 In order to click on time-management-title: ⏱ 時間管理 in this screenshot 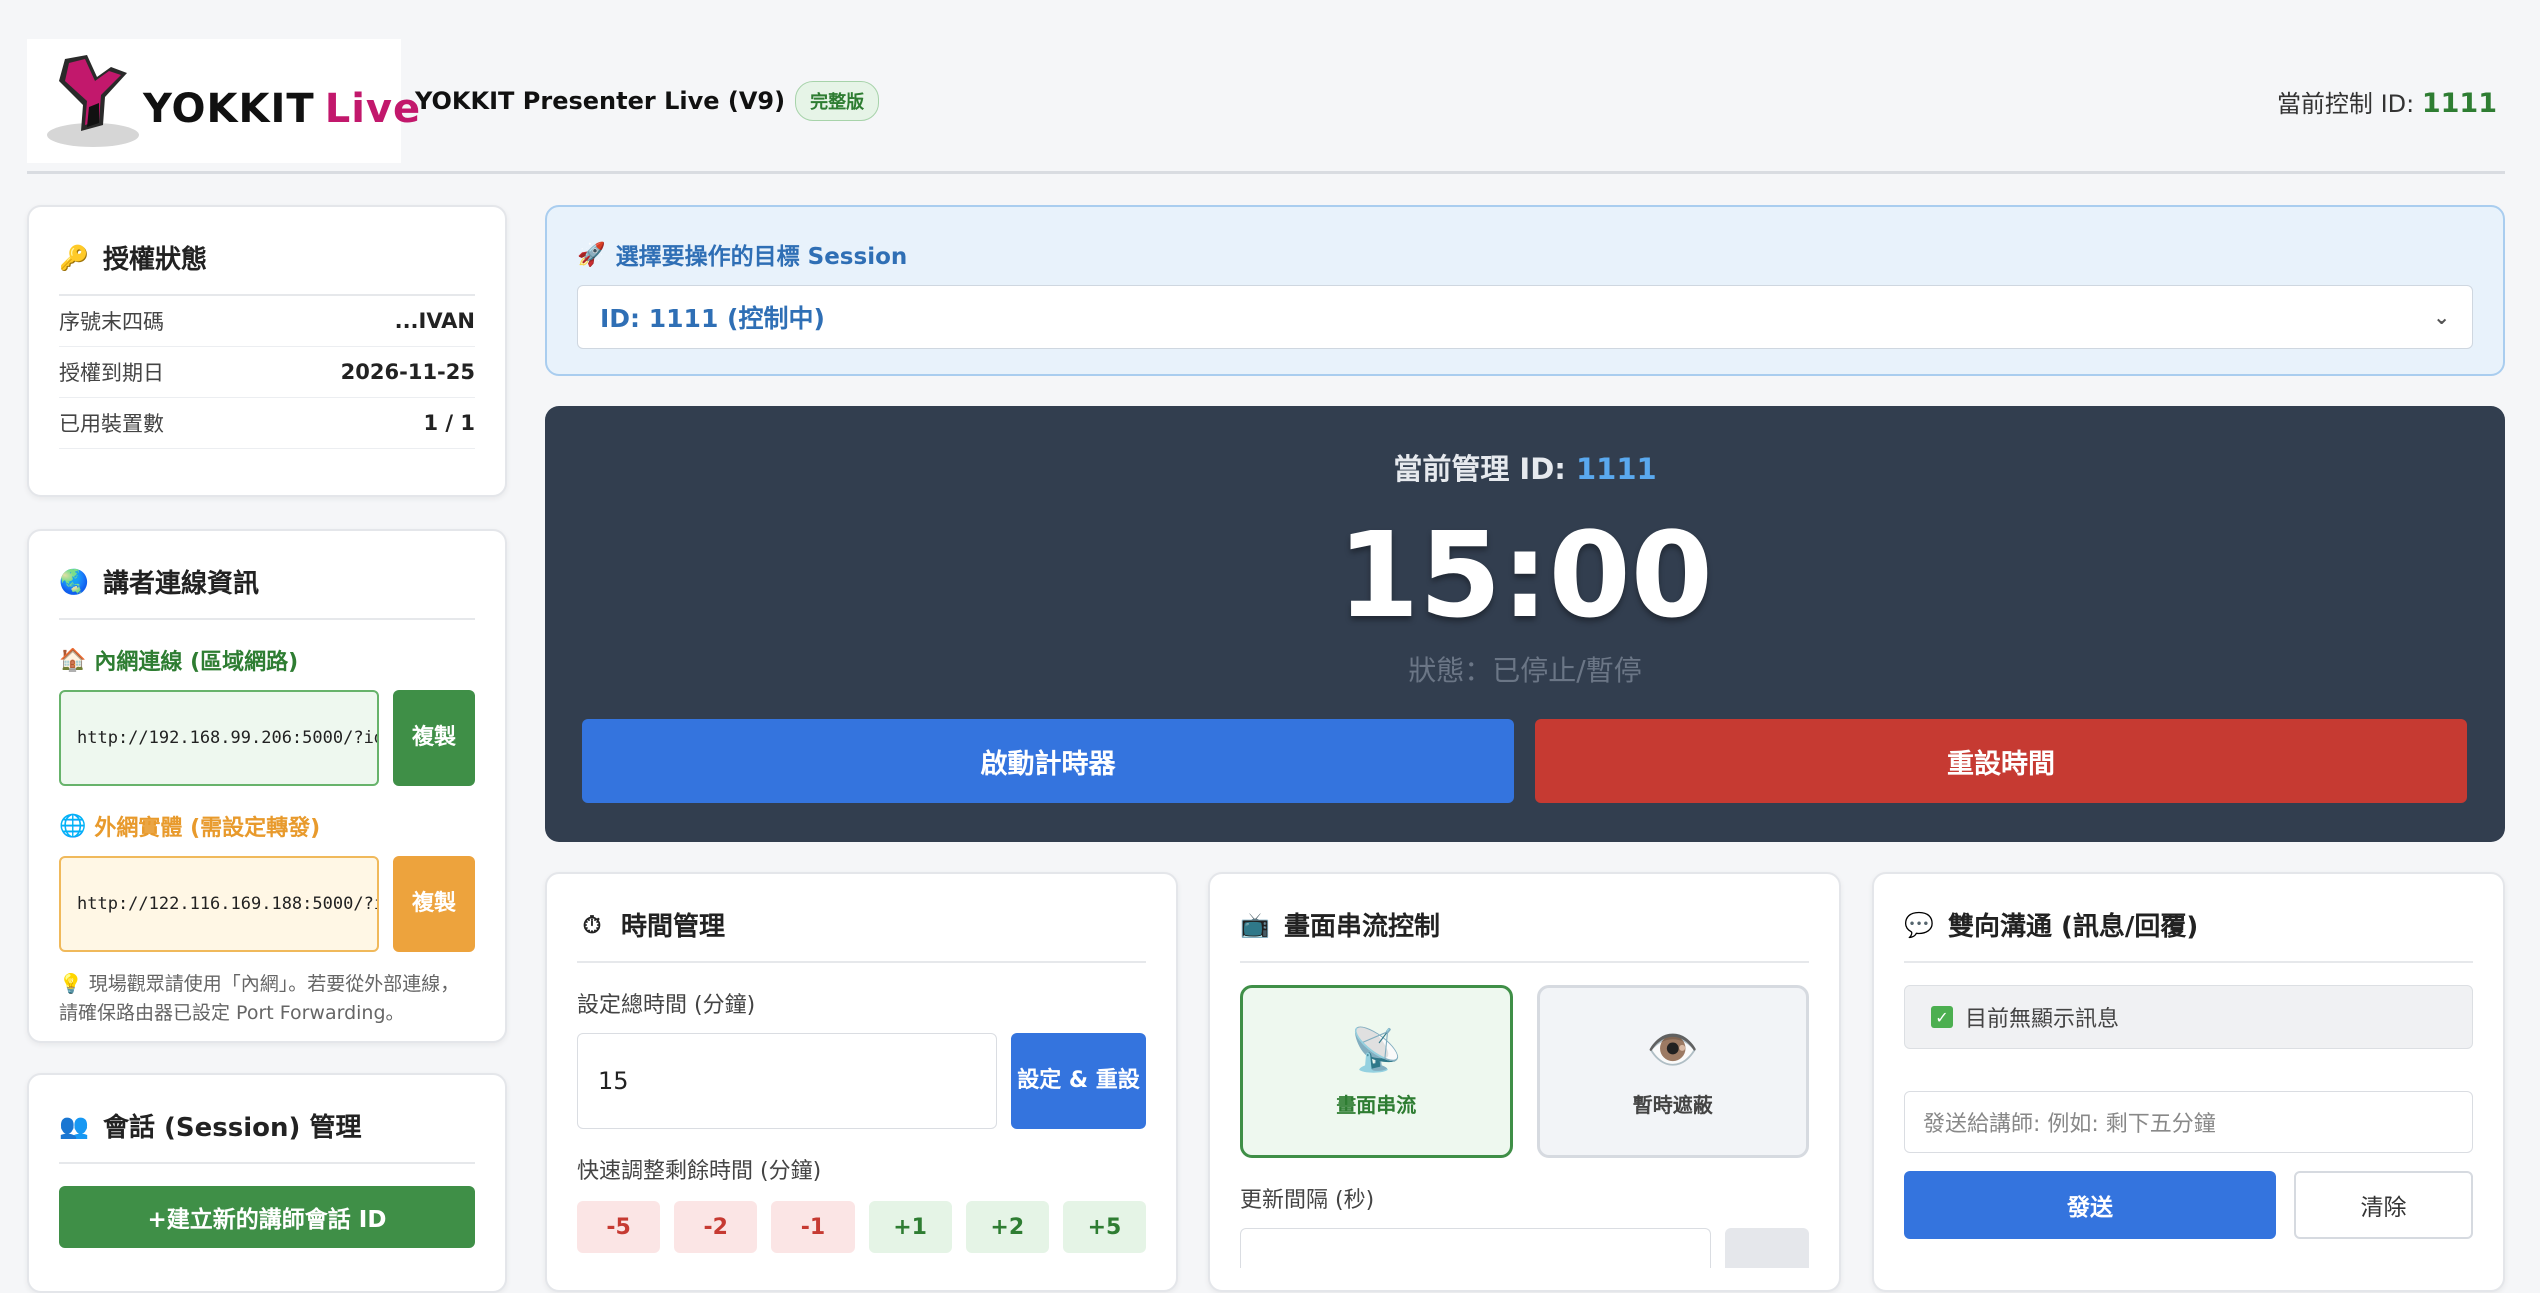, I will do `click(861, 924)`.